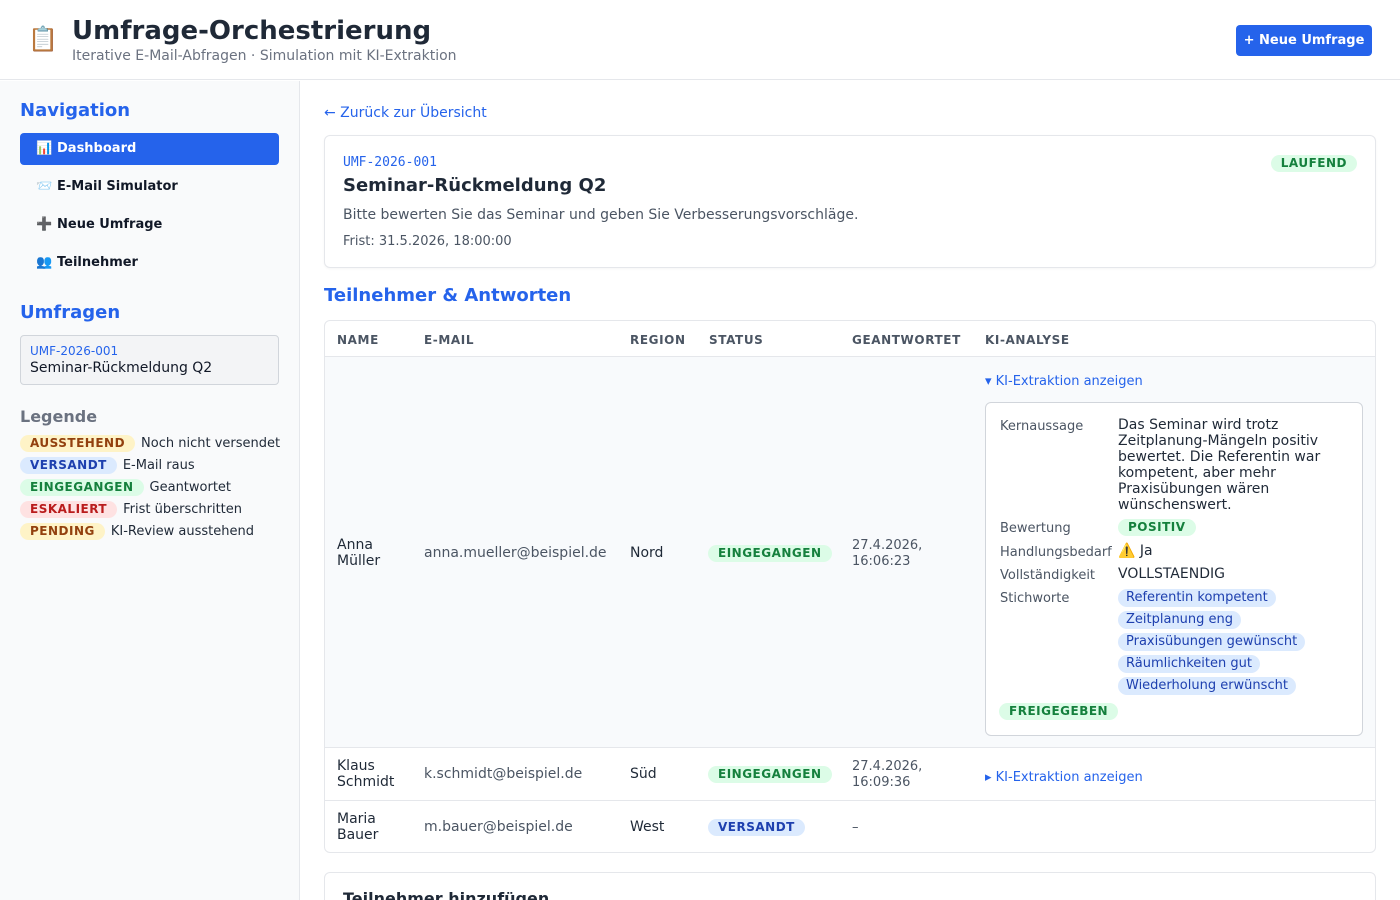  Describe the element at coordinates (1064, 778) in the screenshot. I see `ai-extraction-toggle: ▸ KI-Extraktion anzeigen` at that location.